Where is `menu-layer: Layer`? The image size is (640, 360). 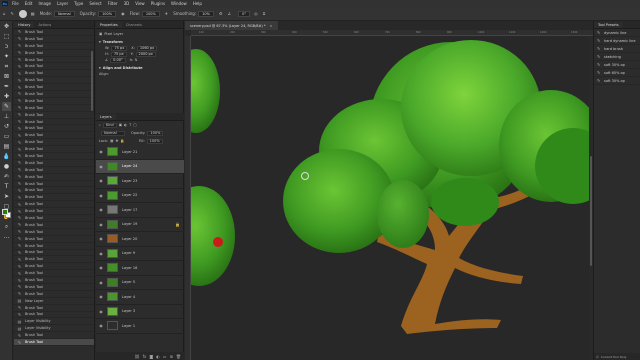
menu-layer: Layer is located at coordinates (62, 3).